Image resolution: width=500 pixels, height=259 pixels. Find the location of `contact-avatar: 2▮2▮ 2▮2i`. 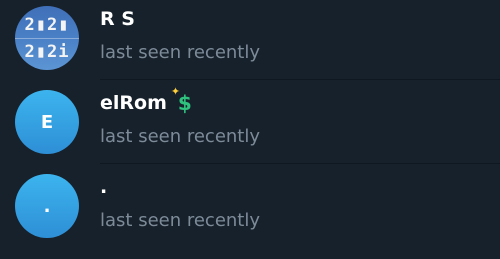

contact-avatar: 2▮2▮ 2▮2i is located at coordinates (47, 38).